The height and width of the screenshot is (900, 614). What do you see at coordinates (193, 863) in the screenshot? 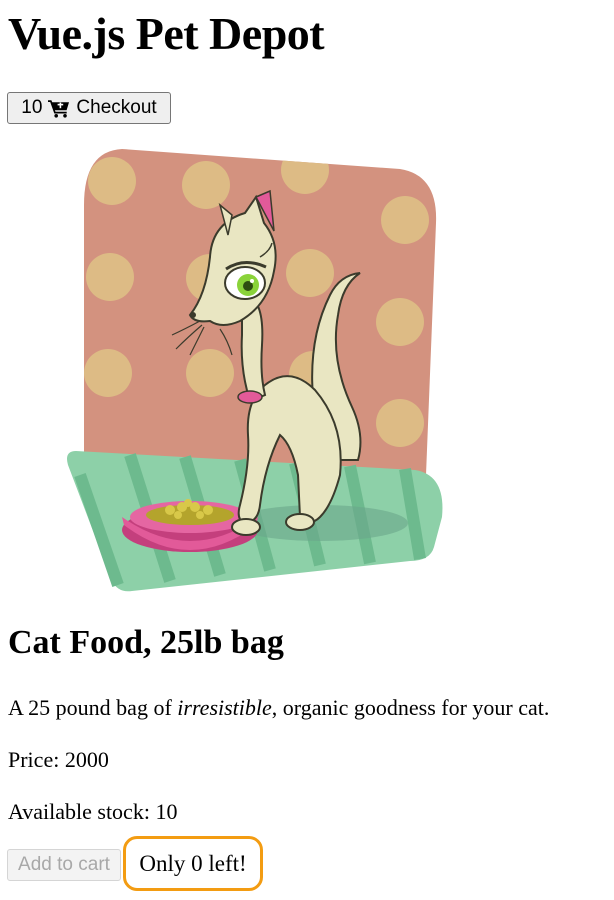
I see `low-stock-message: Only 0 left!` at bounding box center [193, 863].